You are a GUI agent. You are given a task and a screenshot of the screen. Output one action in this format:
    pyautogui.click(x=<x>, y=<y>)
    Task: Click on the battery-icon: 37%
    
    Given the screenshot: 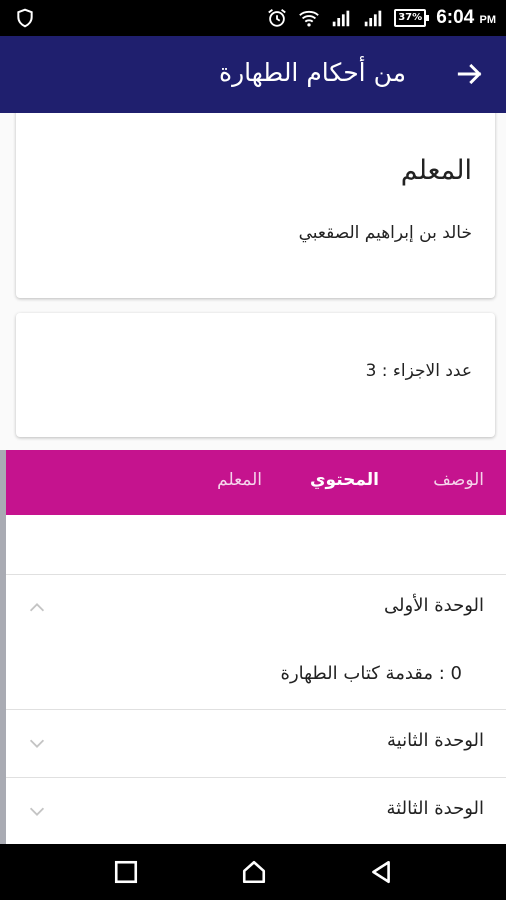 What is the action you would take?
    pyautogui.click(x=412, y=18)
    